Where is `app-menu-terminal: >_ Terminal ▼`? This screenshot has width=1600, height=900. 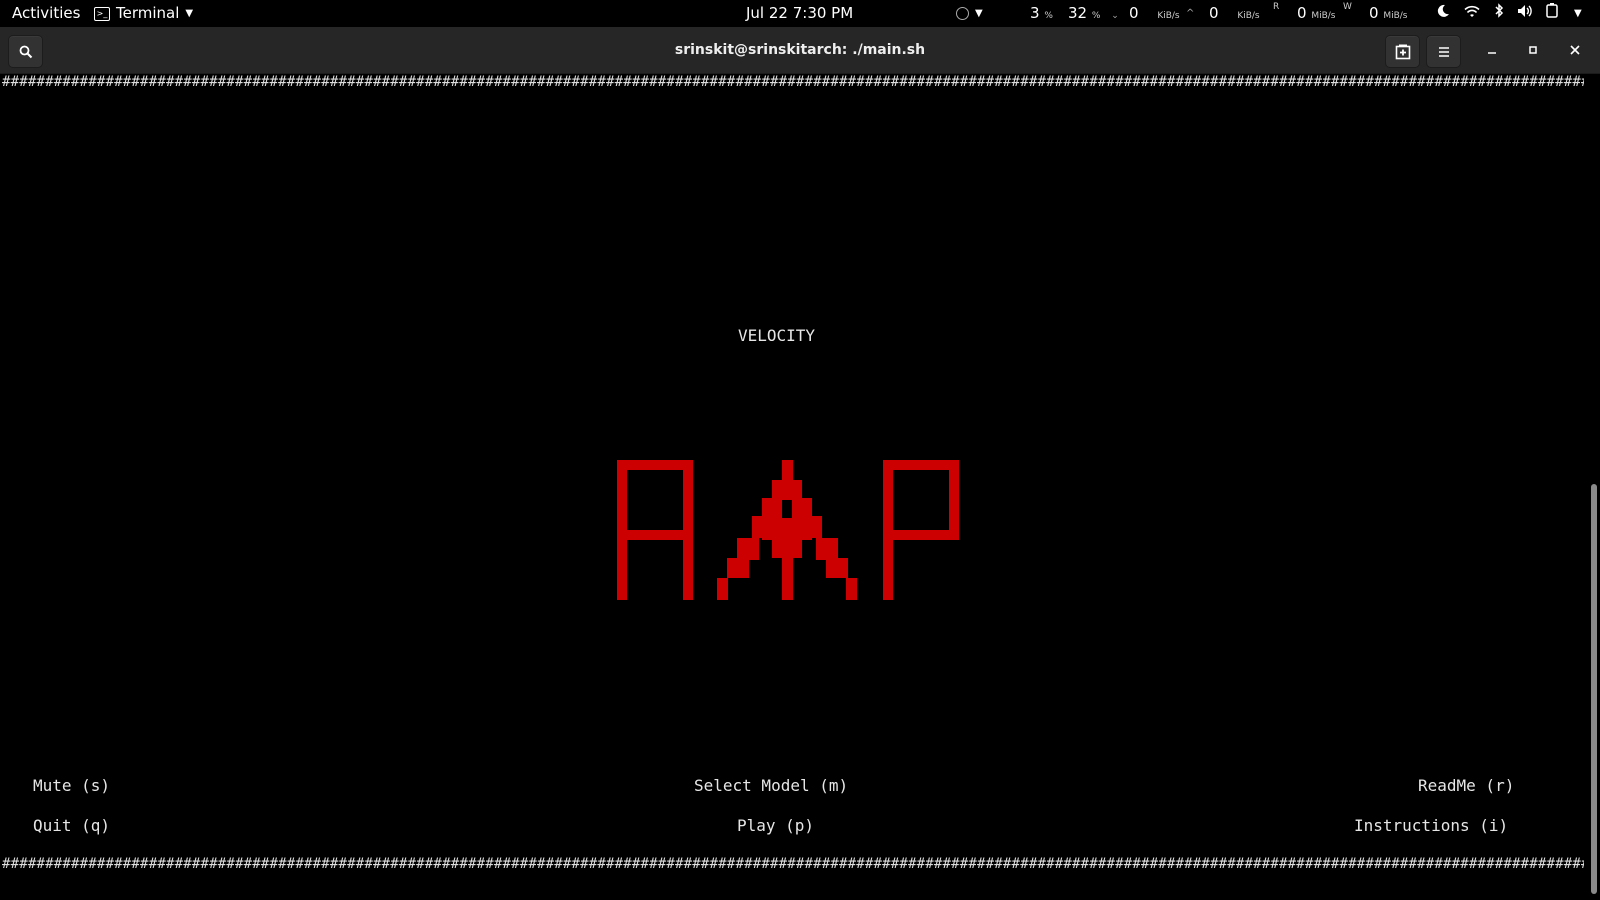 app-menu-terminal: >_ Terminal ▼ is located at coordinates (143, 13).